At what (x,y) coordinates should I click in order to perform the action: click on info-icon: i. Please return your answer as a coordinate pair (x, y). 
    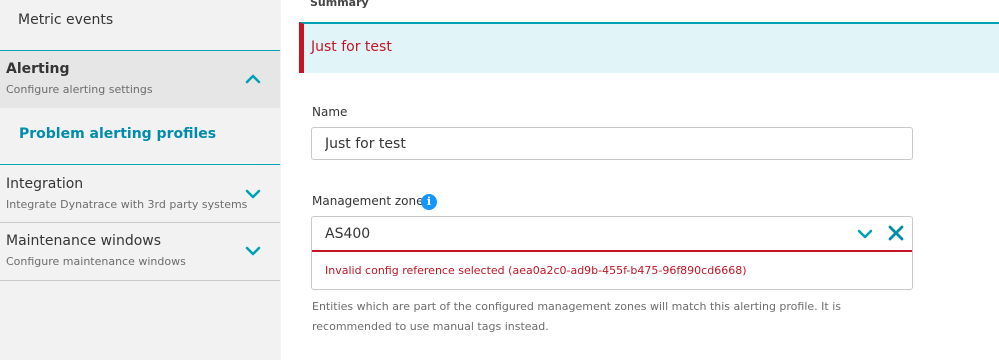
    Looking at the image, I should click on (429, 202).